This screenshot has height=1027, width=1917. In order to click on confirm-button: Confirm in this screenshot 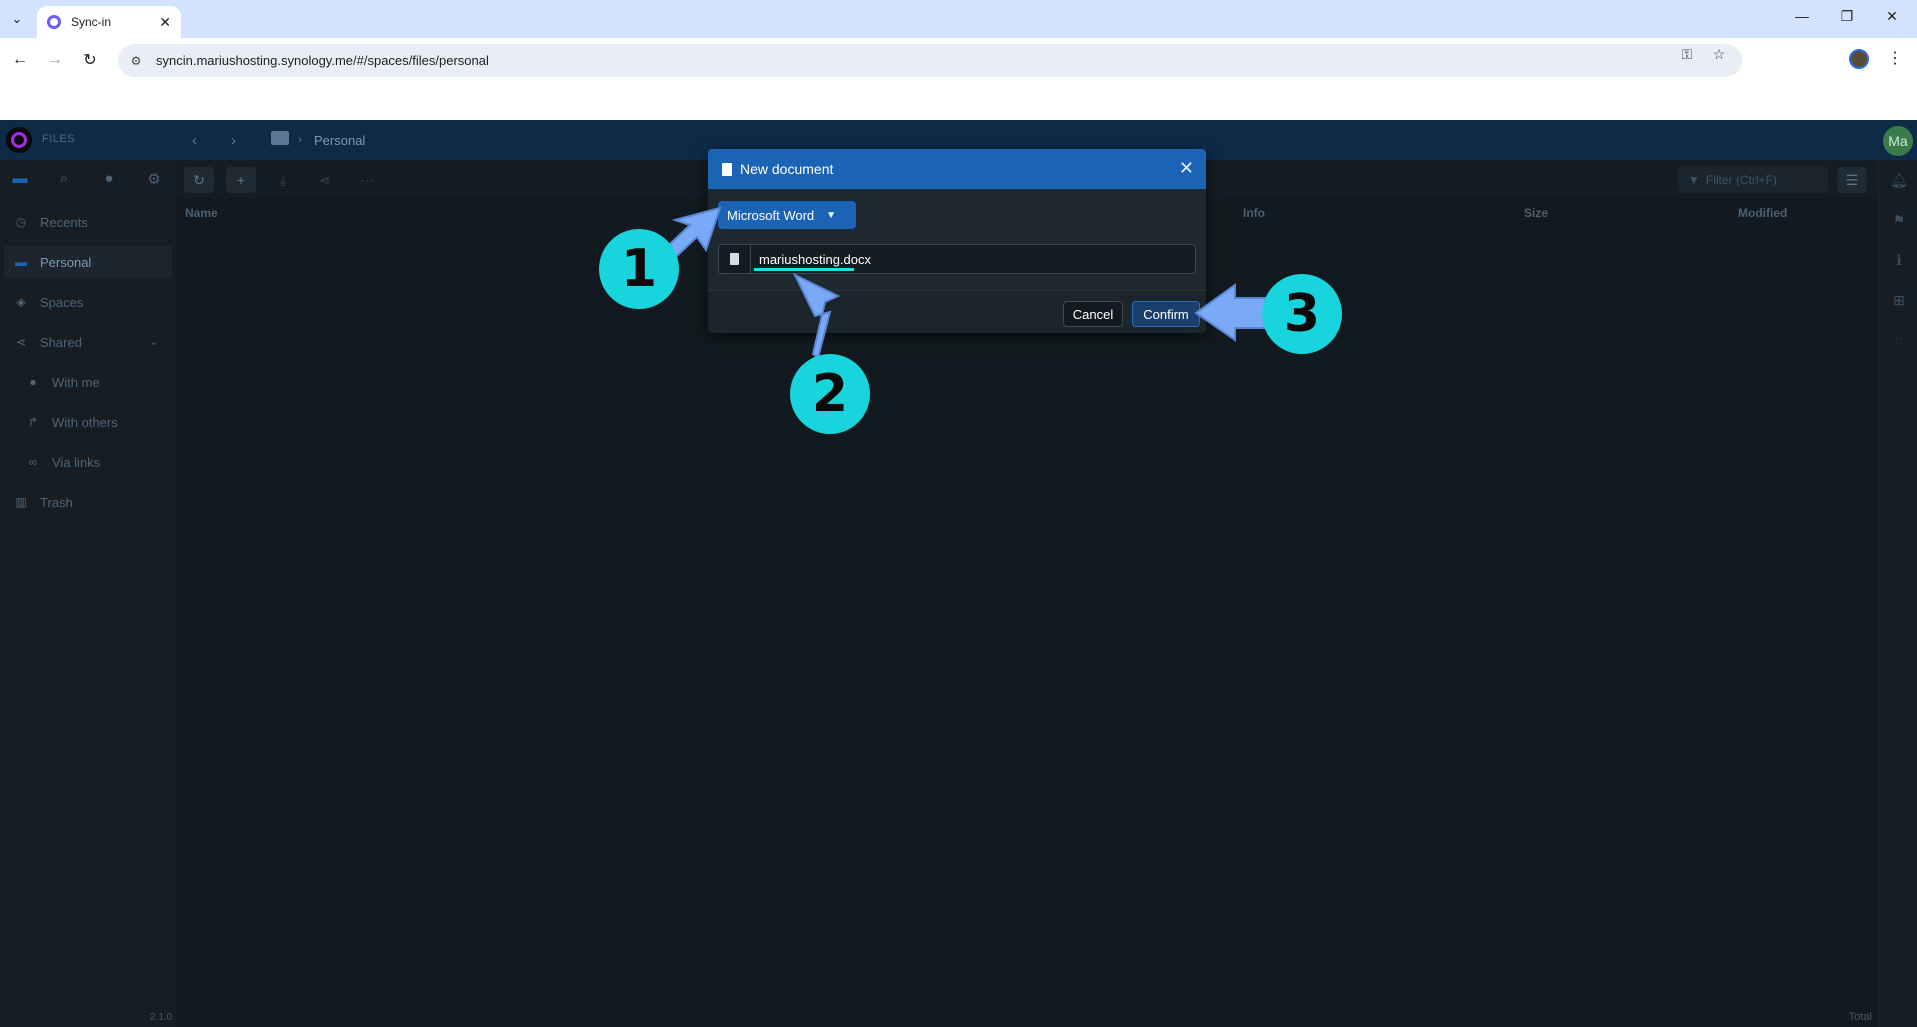, I will do `click(1166, 314)`.